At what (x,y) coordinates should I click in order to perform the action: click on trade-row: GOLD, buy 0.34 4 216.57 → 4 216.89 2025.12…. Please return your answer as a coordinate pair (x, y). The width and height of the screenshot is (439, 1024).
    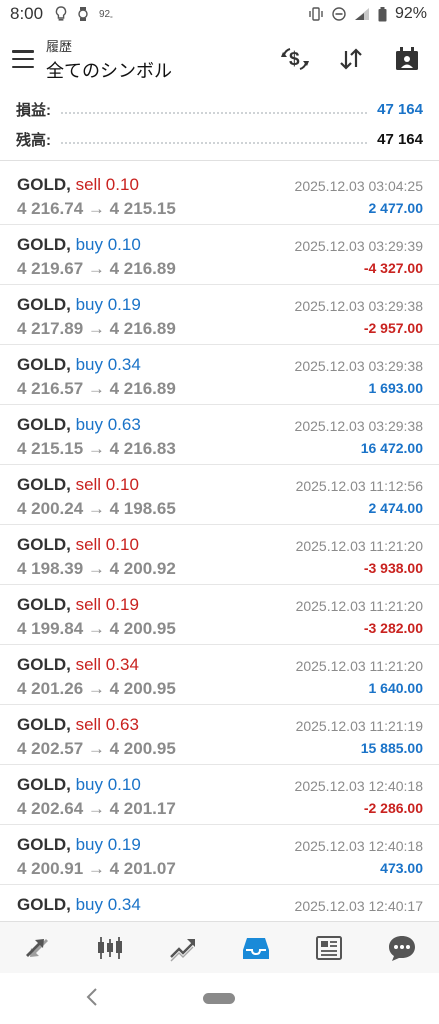
    Looking at the image, I should click on (219, 375).